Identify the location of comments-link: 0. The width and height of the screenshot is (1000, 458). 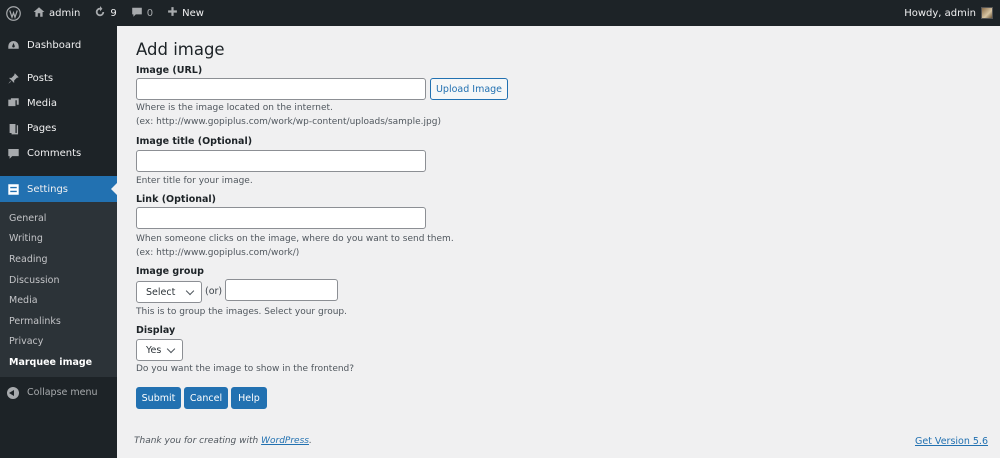
(142, 13).